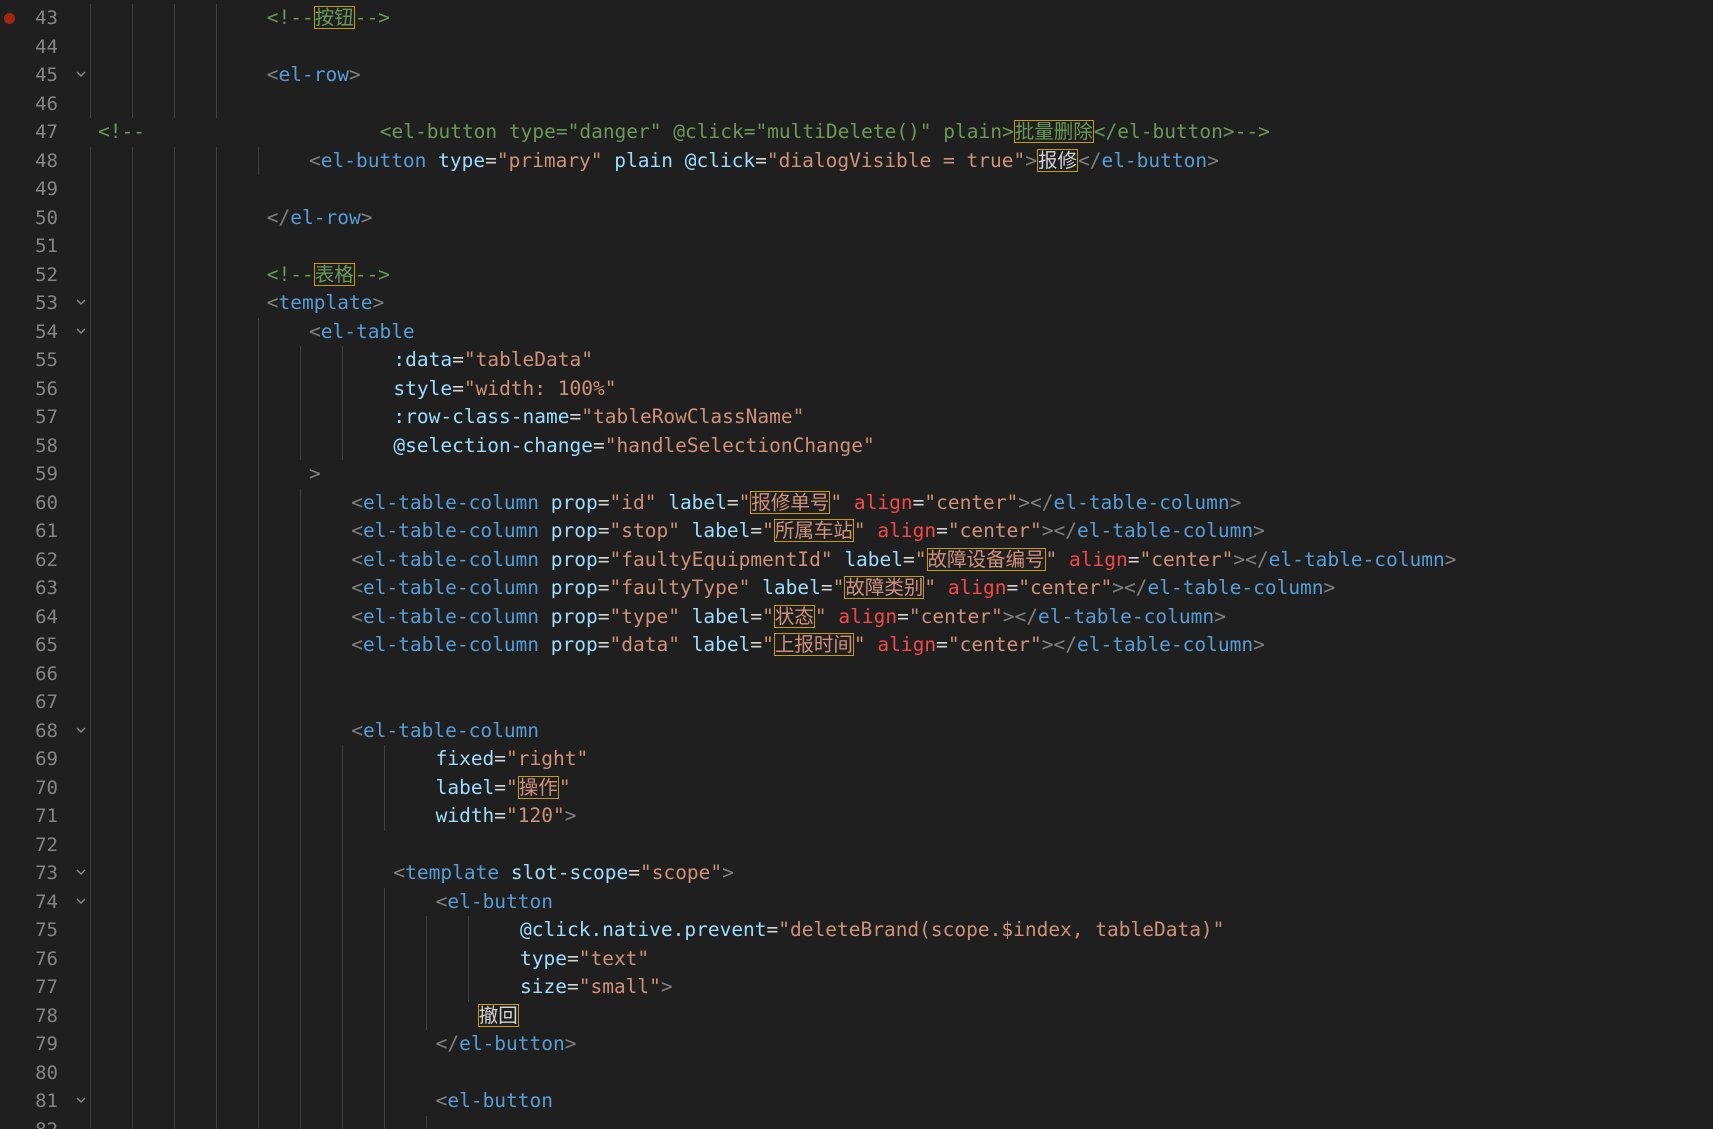 The height and width of the screenshot is (1129, 1713). I want to click on code-line: 67, so click(856, 702).